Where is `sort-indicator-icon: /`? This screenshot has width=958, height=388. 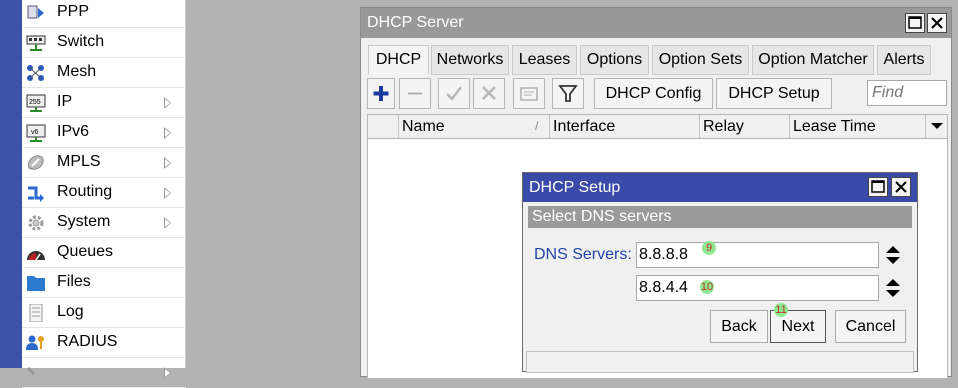 sort-indicator-icon: / is located at coordinates (537, 126).